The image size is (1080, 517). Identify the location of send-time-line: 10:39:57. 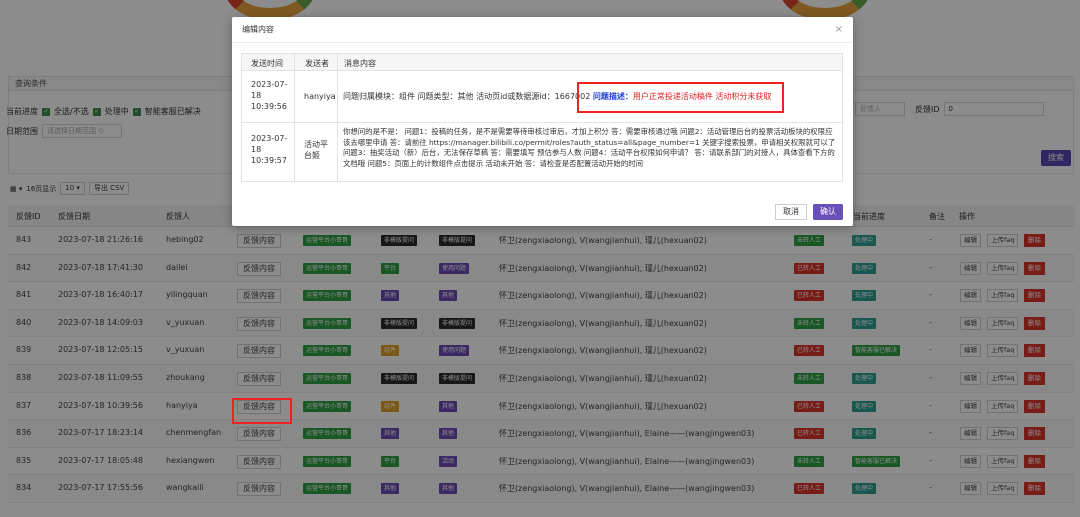
(269, 160).